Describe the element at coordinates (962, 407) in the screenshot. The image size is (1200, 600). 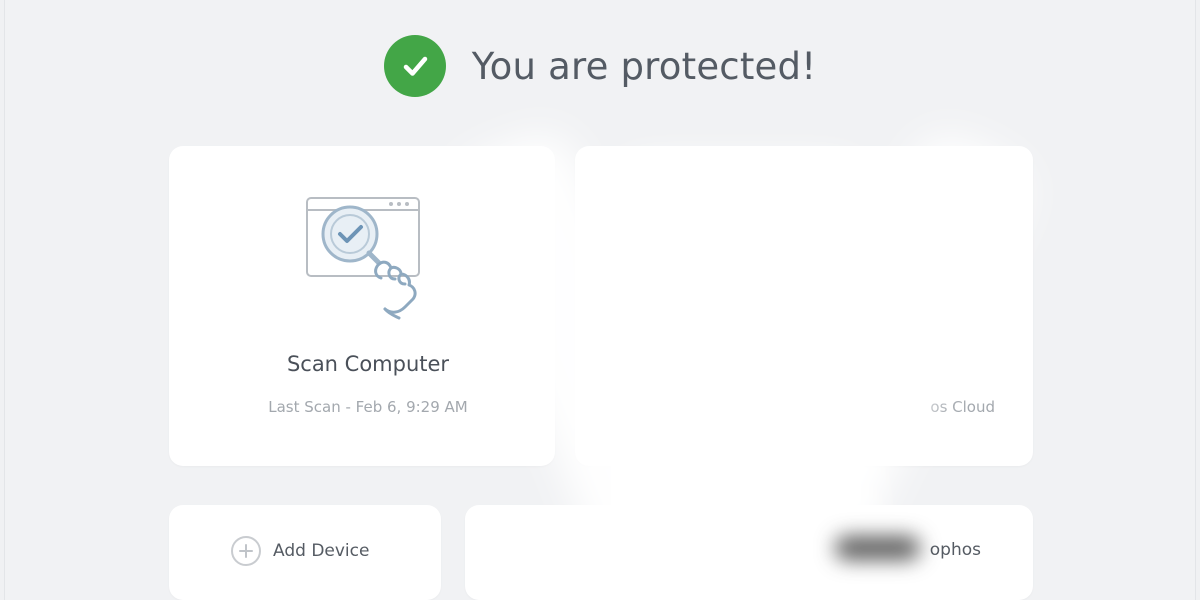
I see `cloud-label: os Cloud` at that location.